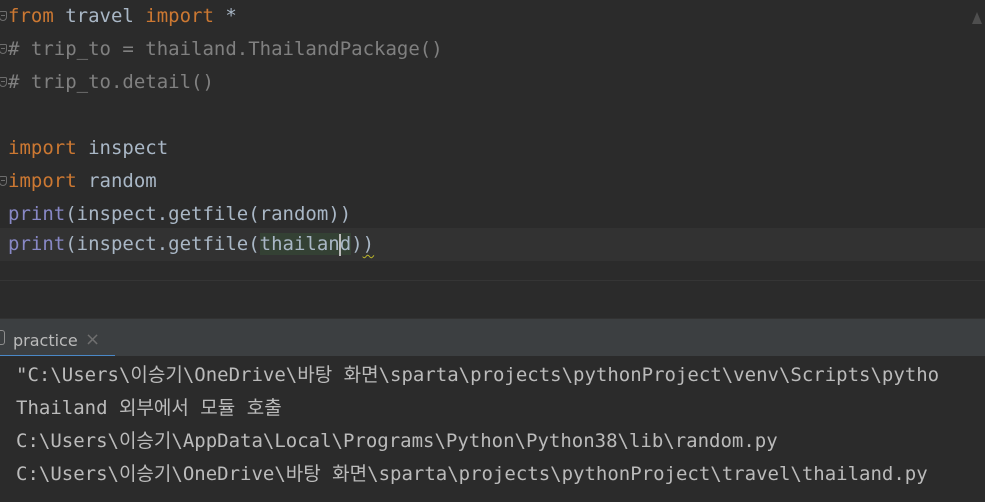 This screenshot has height=502, width=985. I want to click on code-line-2: # trip_to = thailand.ThailandPackage(), so click(492, 49).